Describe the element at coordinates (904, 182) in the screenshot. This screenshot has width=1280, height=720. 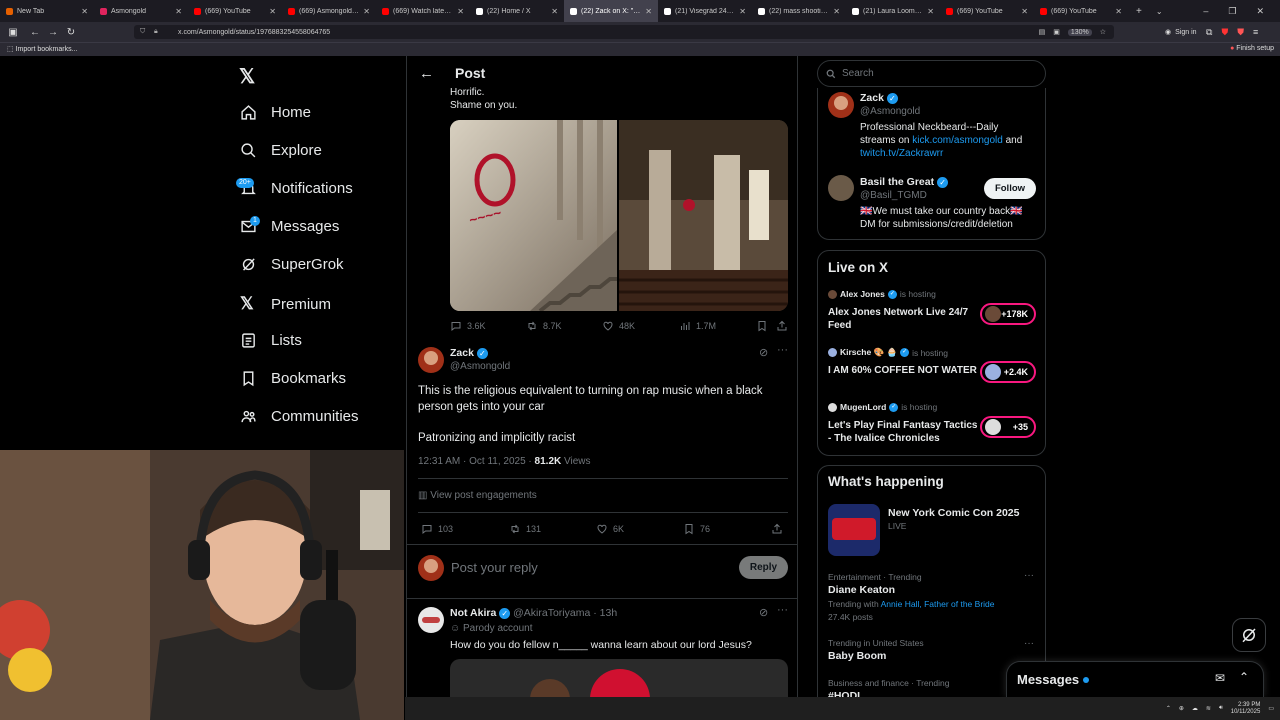
I see `relevant-name: Basil the Great ✓` at that location.